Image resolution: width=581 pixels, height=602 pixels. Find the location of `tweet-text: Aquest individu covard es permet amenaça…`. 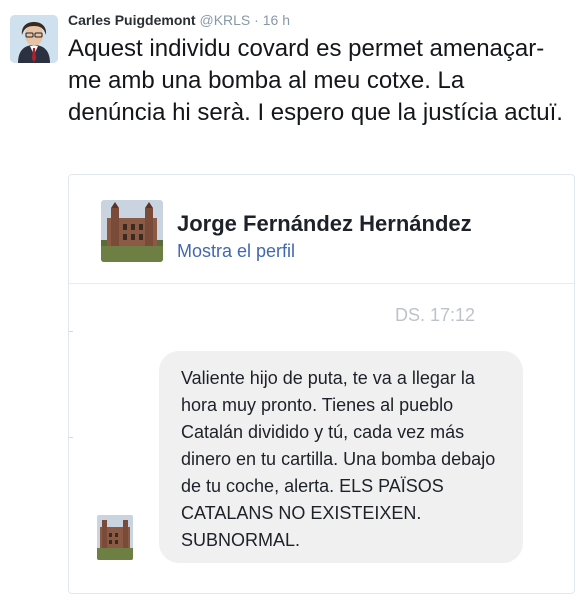

tweet-text: Aquest individu covard es permet amenaça… is located at coordinates (315, 80).